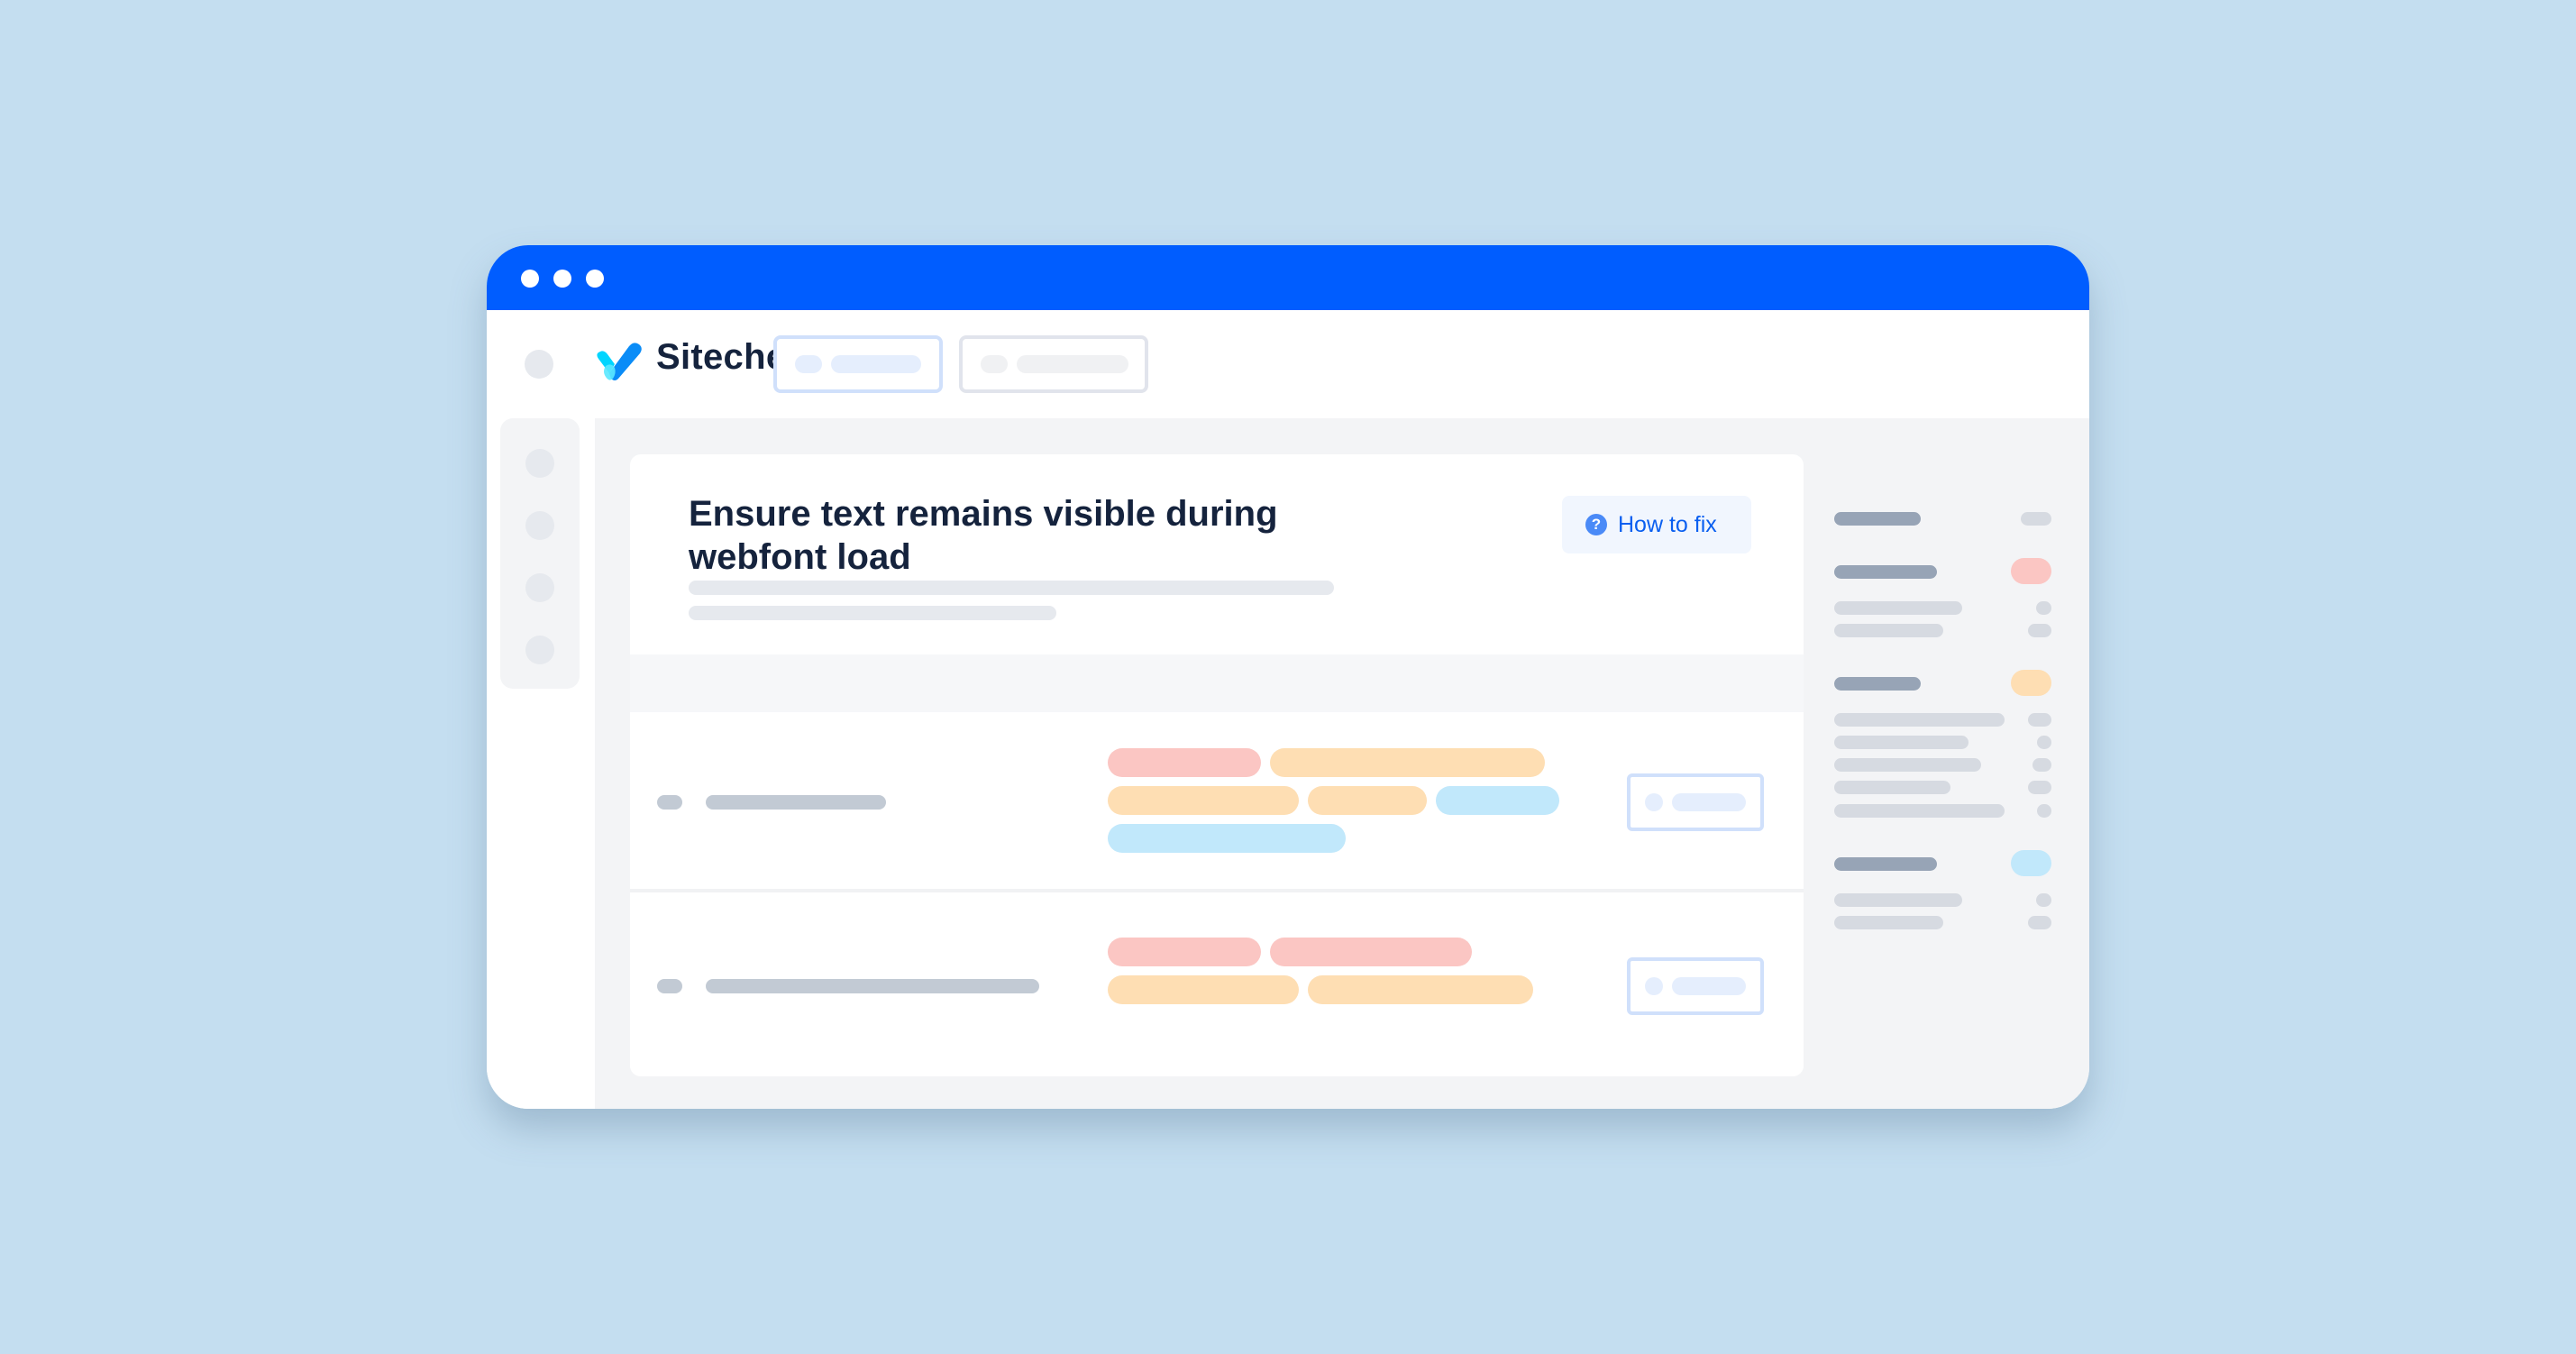 This screenshot has width=2576, height=1354. Describe the element at coordinates (540, 553) in the screenshot. I see `sidebar-nav` at that location.